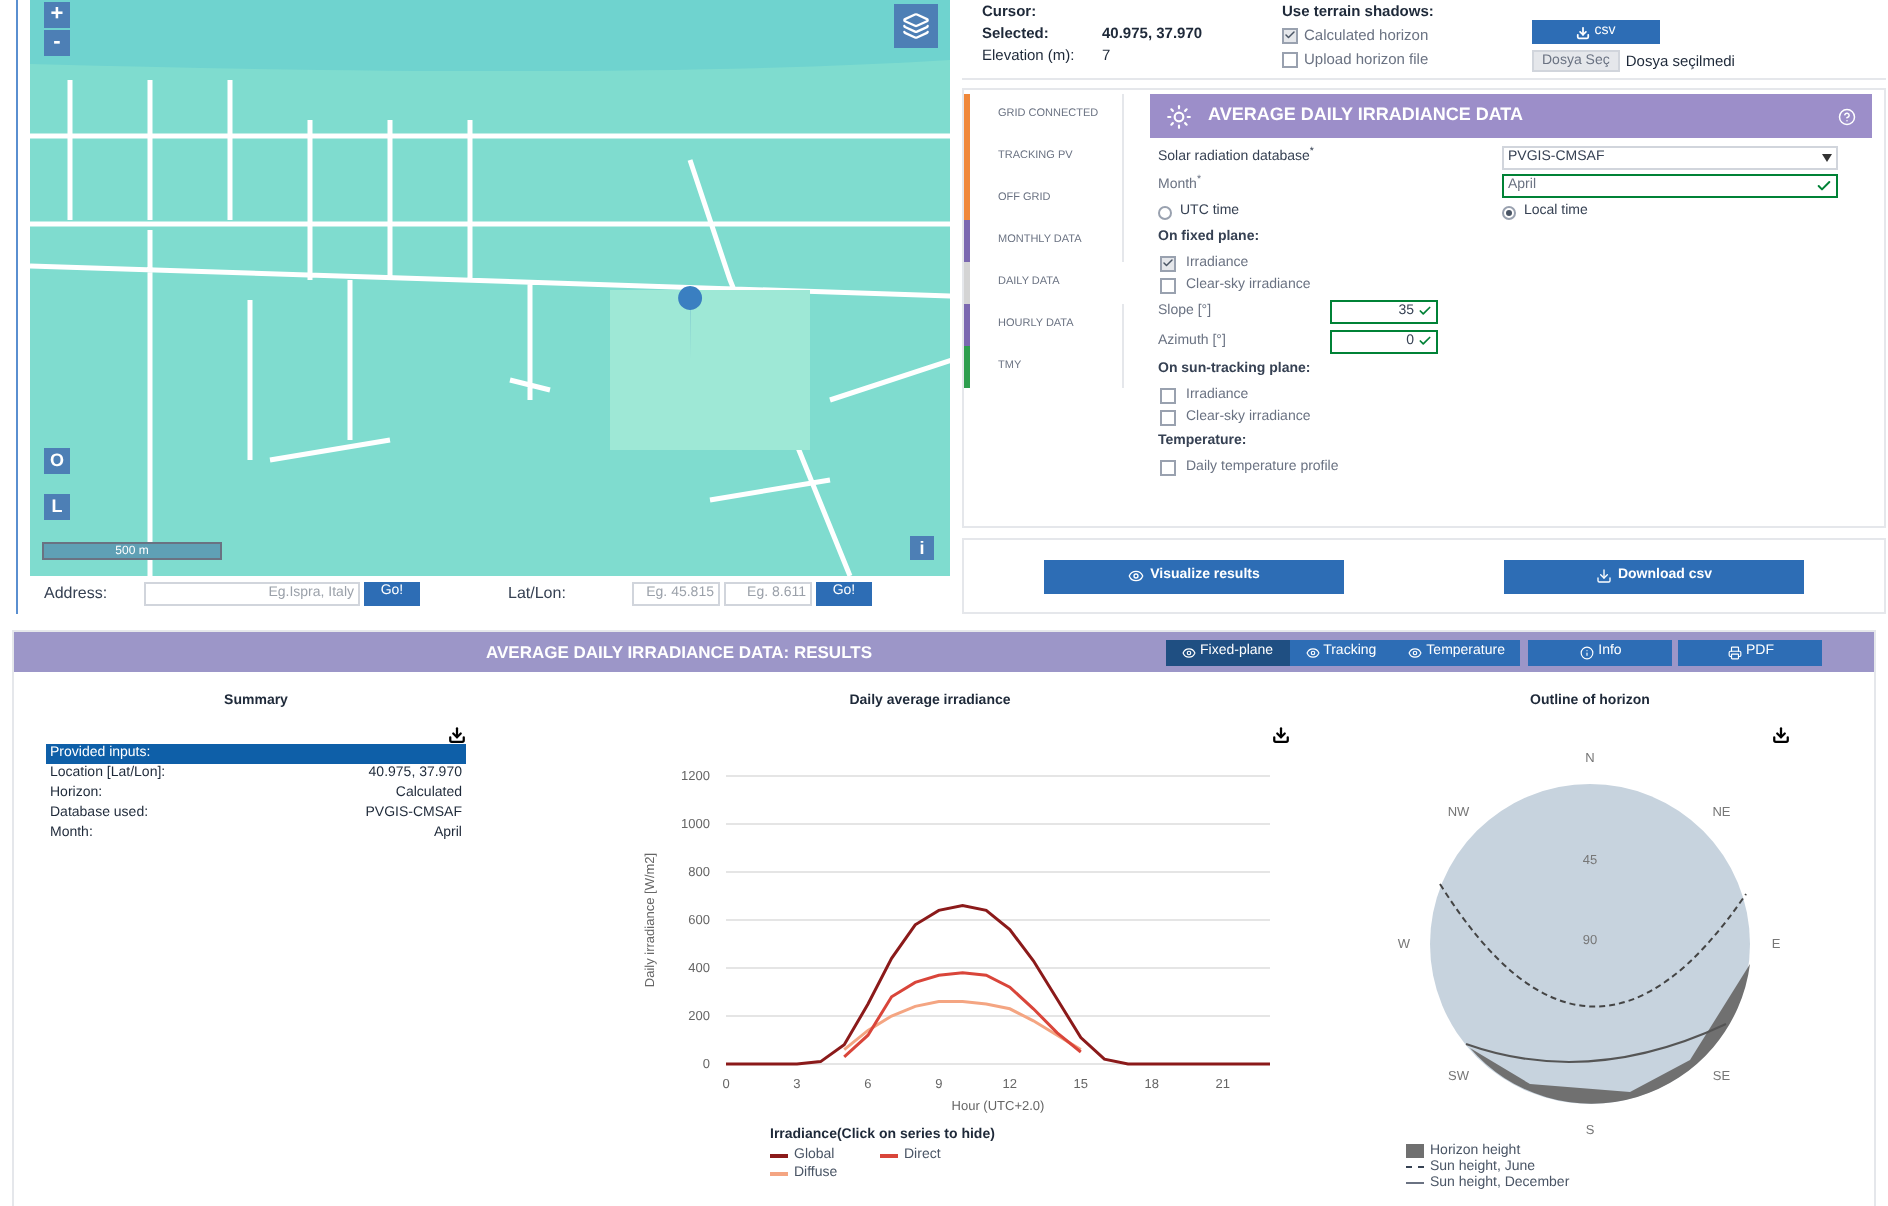  I want to click on map-l-button: L, so click(57, 507).